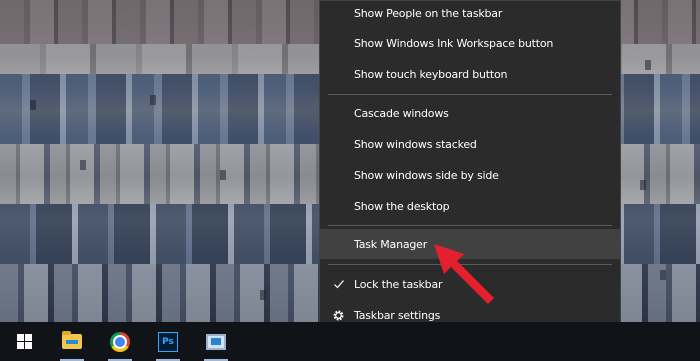  I want to click on menu-item-show-ink-workspace: Show Windows Ink Workspace button, so click(470, 43).